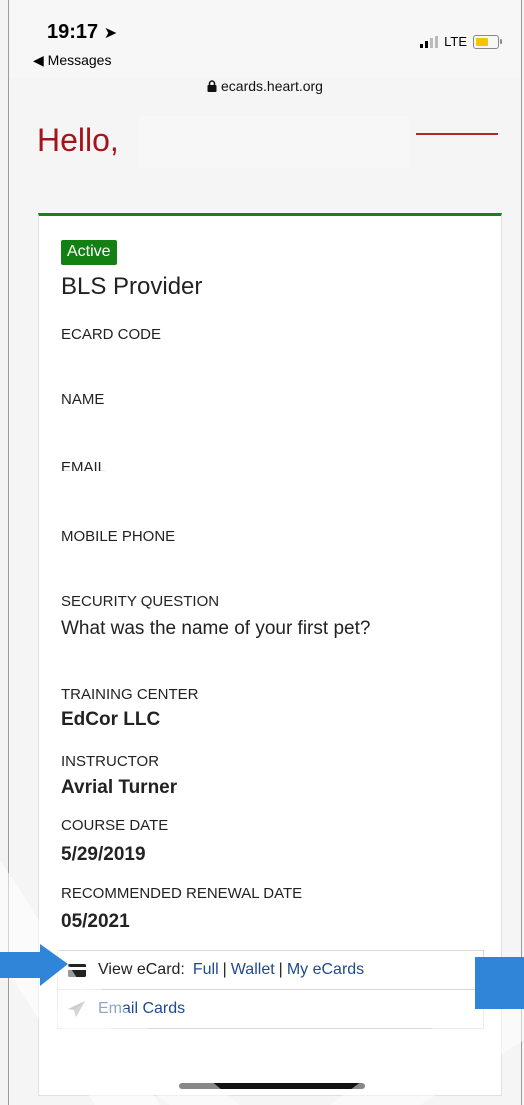 The width and height of the screenshot is (524, 1105). I want to click on security-question-label: SECURITY QUESTION, so click(140, 601).